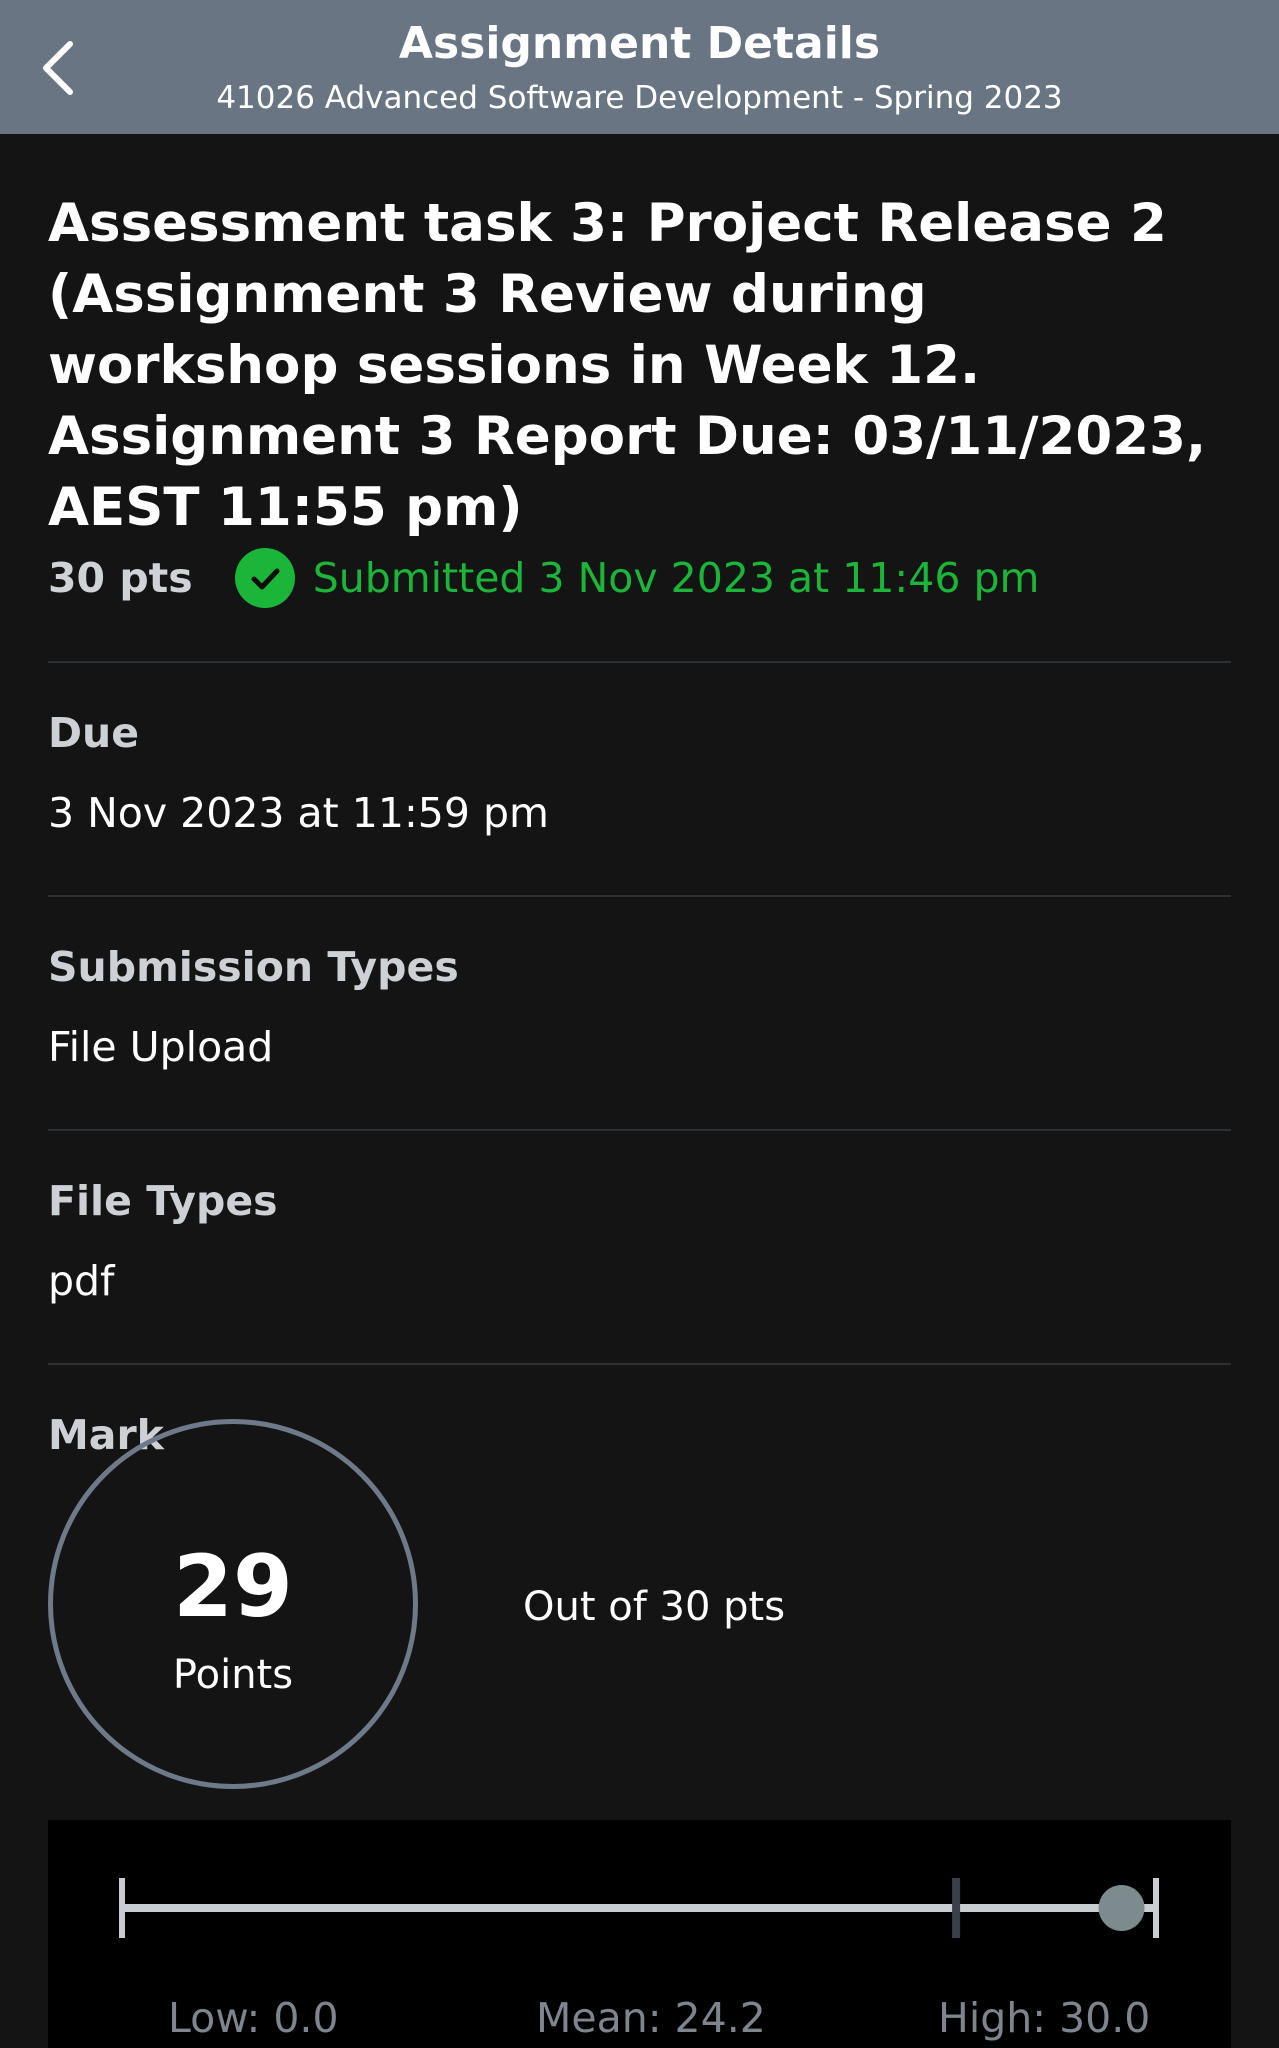 The image size is (1279, 2048). I want to click on due-section: Due 3 Nov 2023 at 11:59 pm, so click(639, 779).